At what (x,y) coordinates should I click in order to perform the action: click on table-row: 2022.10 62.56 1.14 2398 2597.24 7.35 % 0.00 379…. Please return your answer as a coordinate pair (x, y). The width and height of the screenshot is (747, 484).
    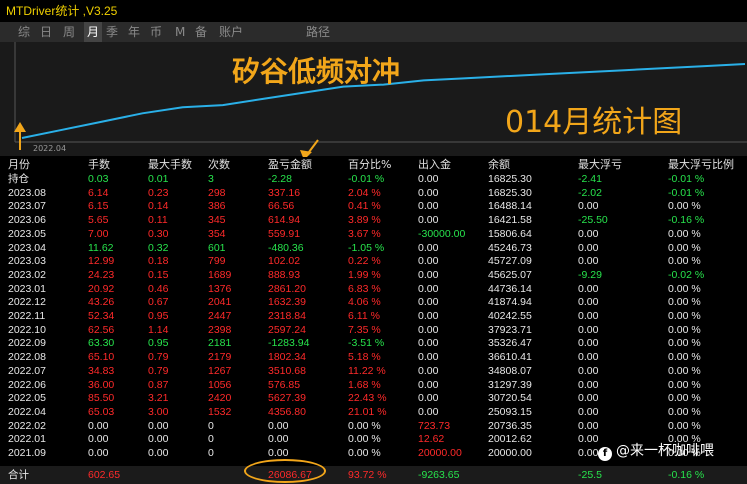
    Looking at the image, I should click on (373, 331).